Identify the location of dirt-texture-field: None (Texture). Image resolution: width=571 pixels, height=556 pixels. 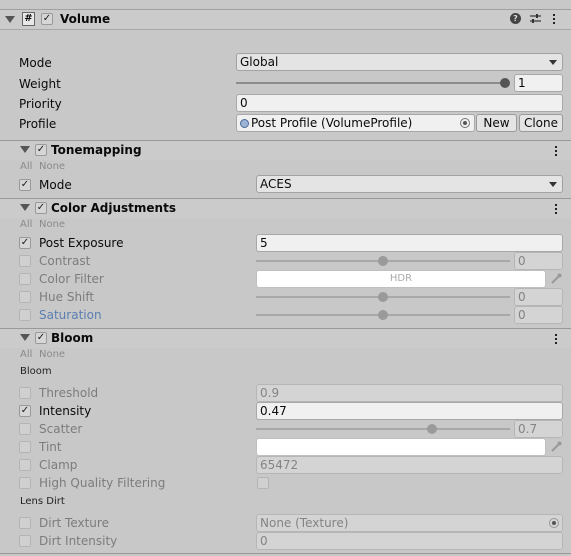
(409, 523).